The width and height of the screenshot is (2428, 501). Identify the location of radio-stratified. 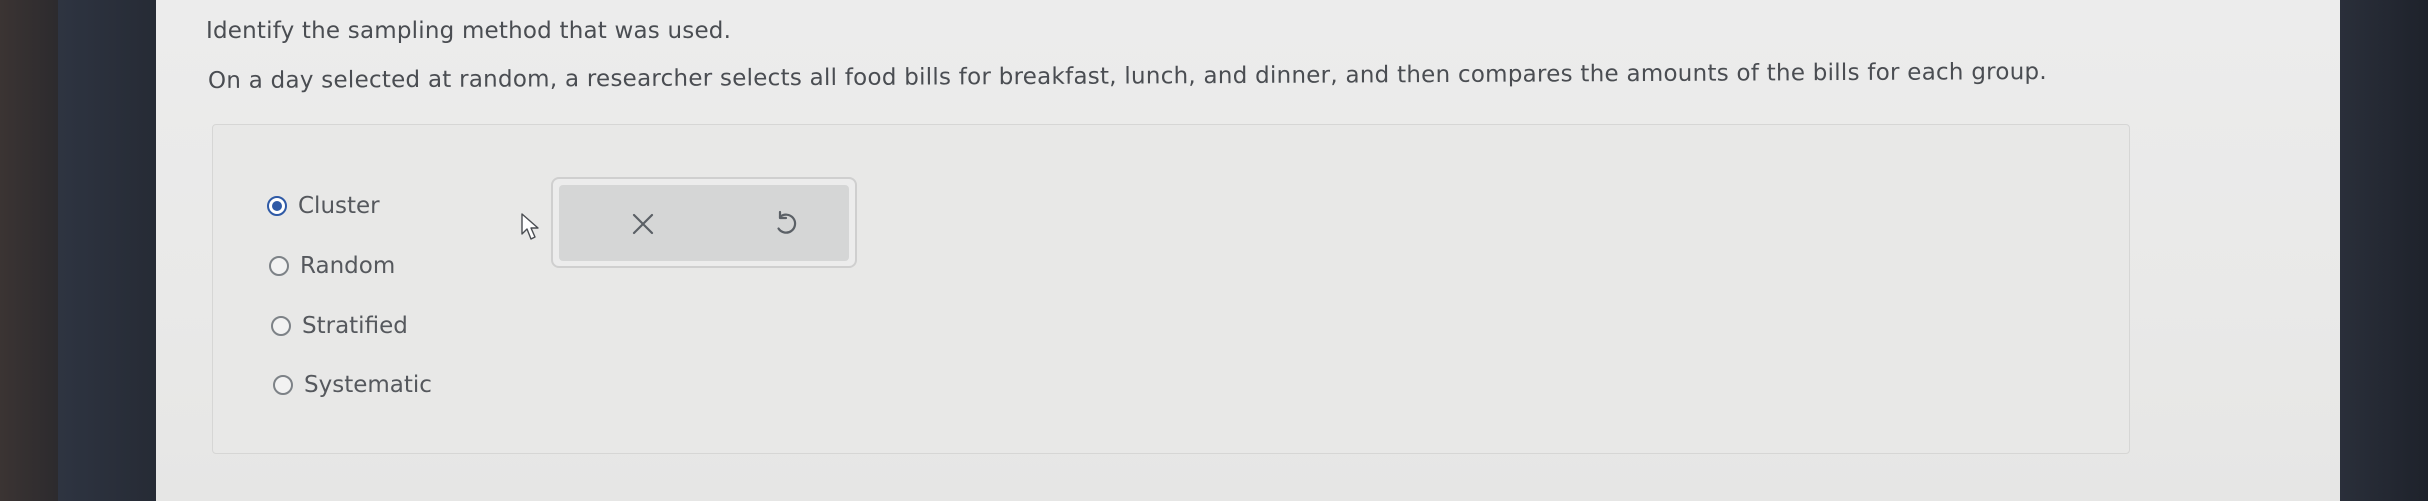
(281, 326).